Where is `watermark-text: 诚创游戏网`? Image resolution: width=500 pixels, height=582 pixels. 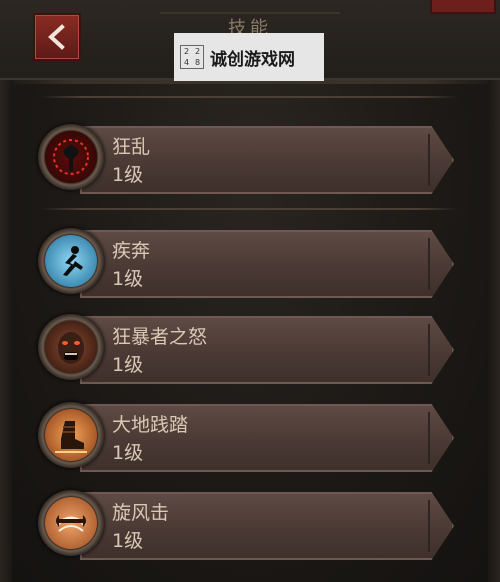
watermark-text: 诚创游戏网 is located at coordinates (252, 59).